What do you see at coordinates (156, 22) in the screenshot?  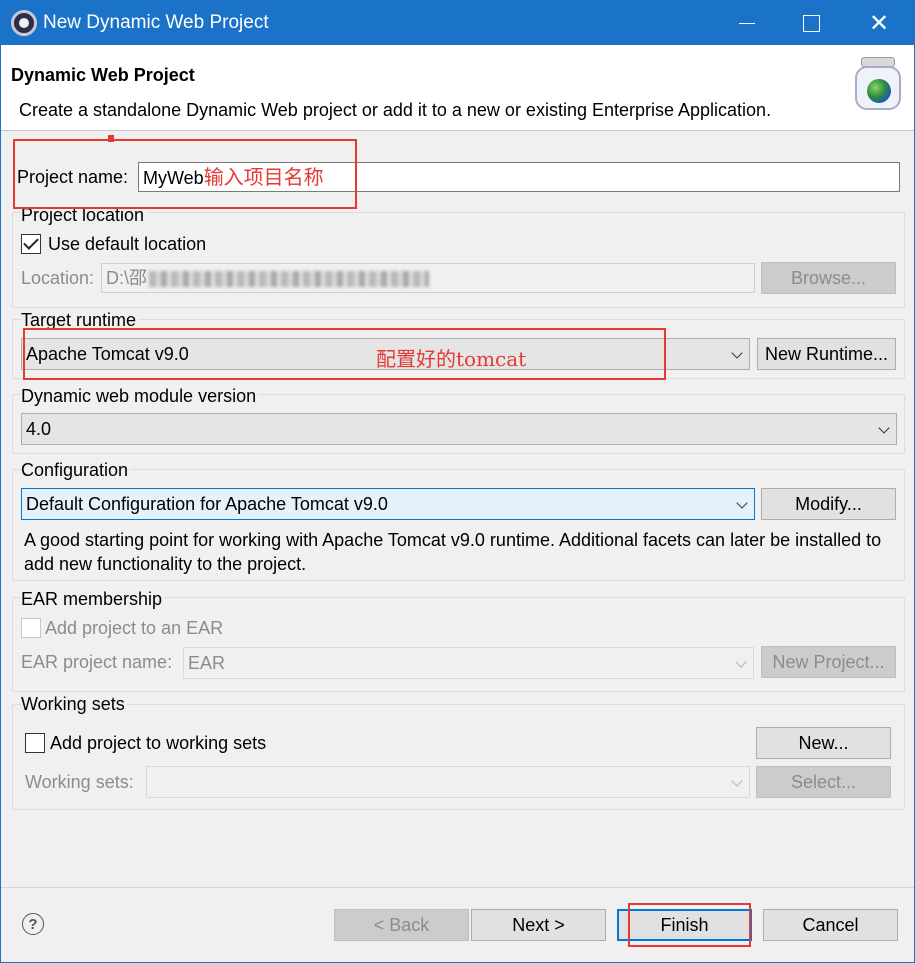 I see `window-title: New Dynamic Web Project` at bounding box center [156, 22].